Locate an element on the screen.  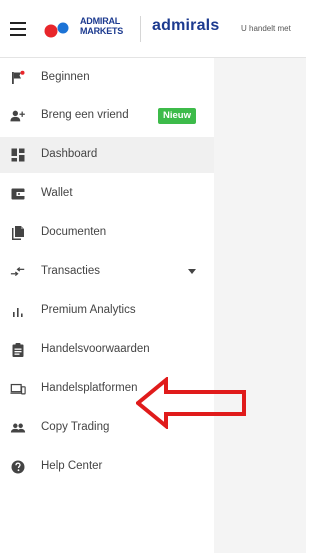
sidebar-item-documenten: Documenten is located at coordinates (107, 233).